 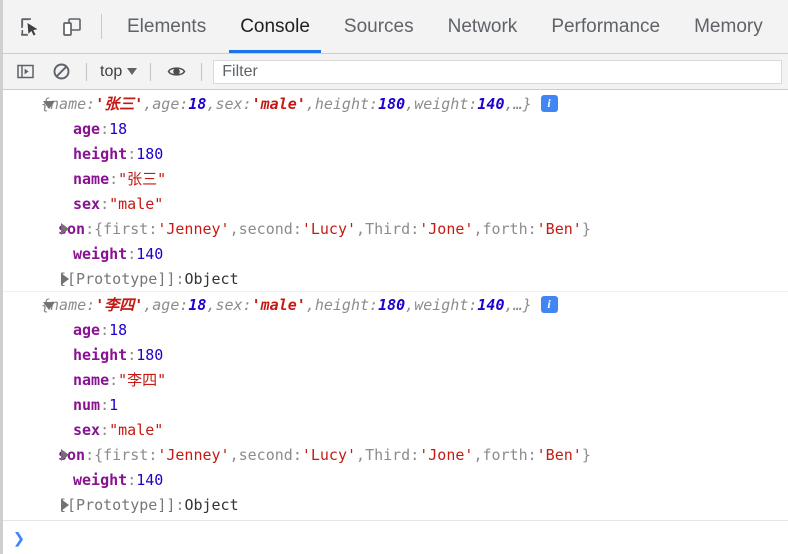 What do you see at coordinates (605, 26) in the screenshot?
I see `tab-performance: Performance` at bounding box center [605, 26].